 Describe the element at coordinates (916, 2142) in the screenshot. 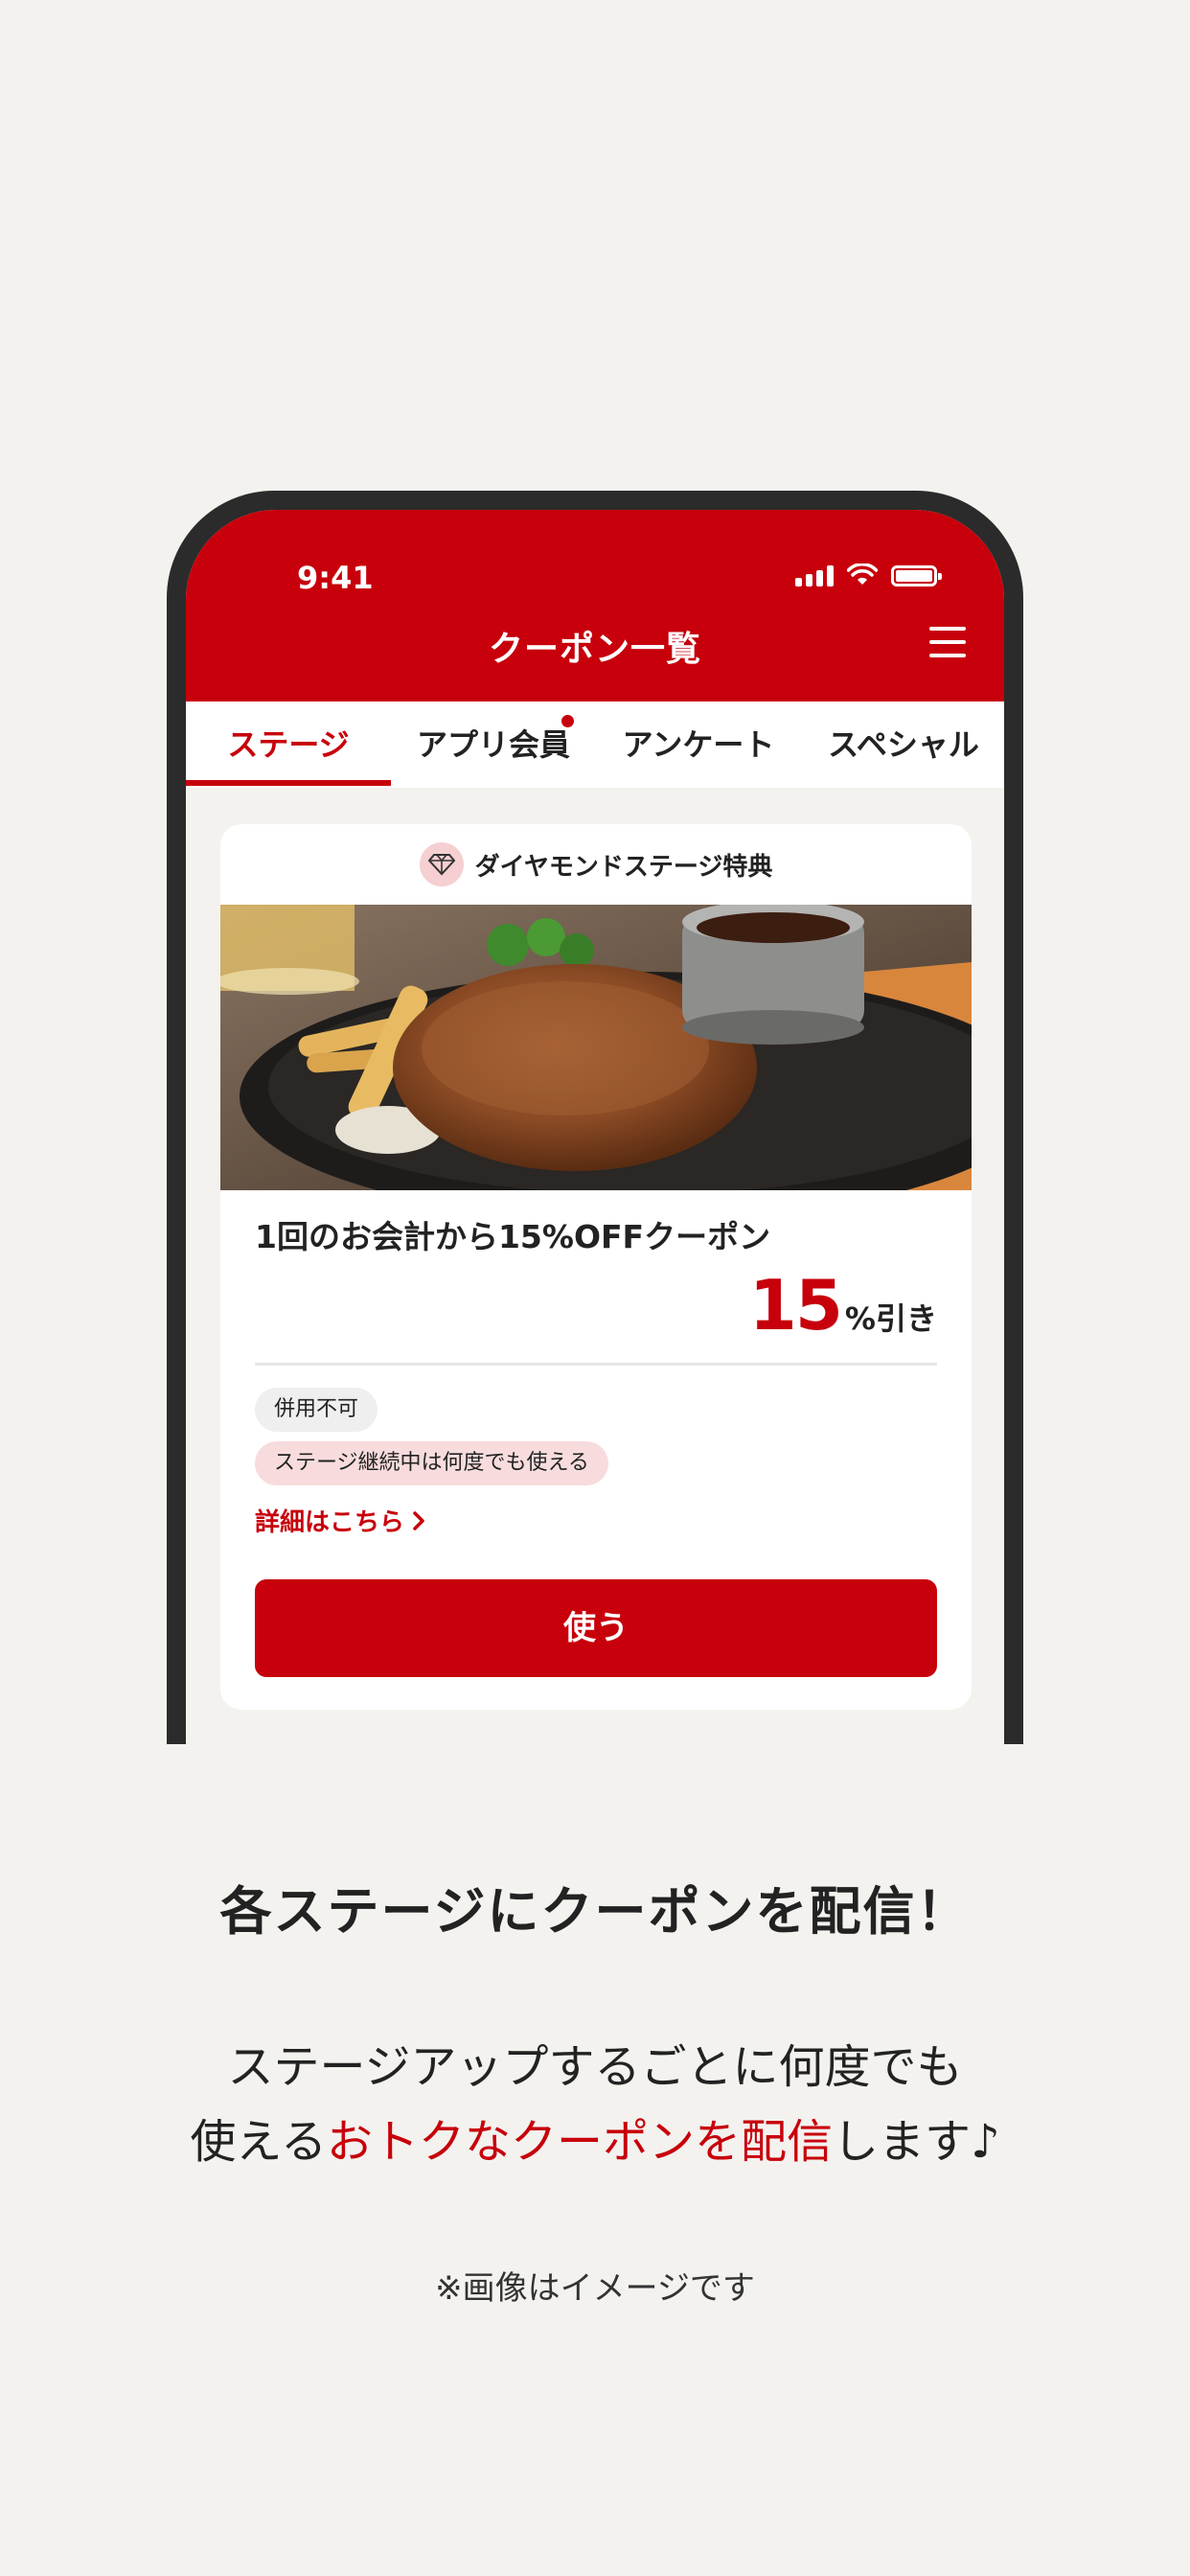

I see `promo-desc-suffix: します♪` at that location.